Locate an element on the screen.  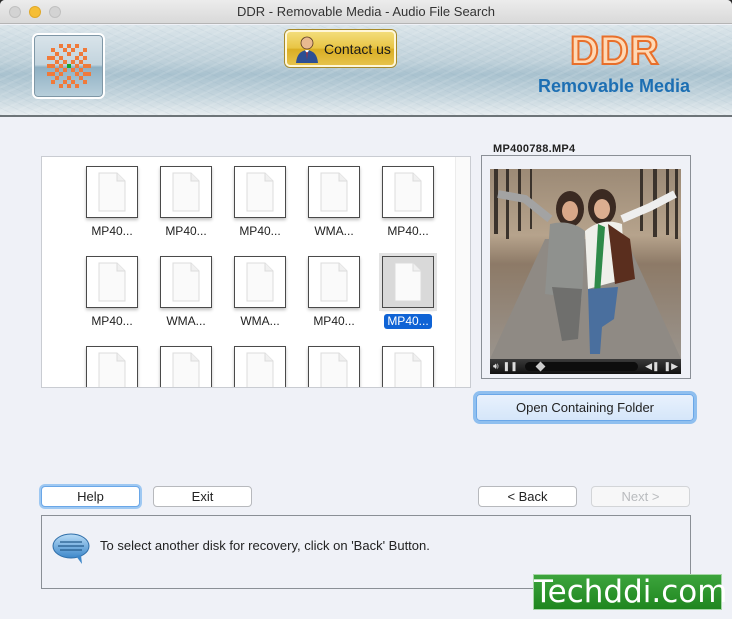
brand-subtitle: Removable Media is located at coordinates (614, 86).